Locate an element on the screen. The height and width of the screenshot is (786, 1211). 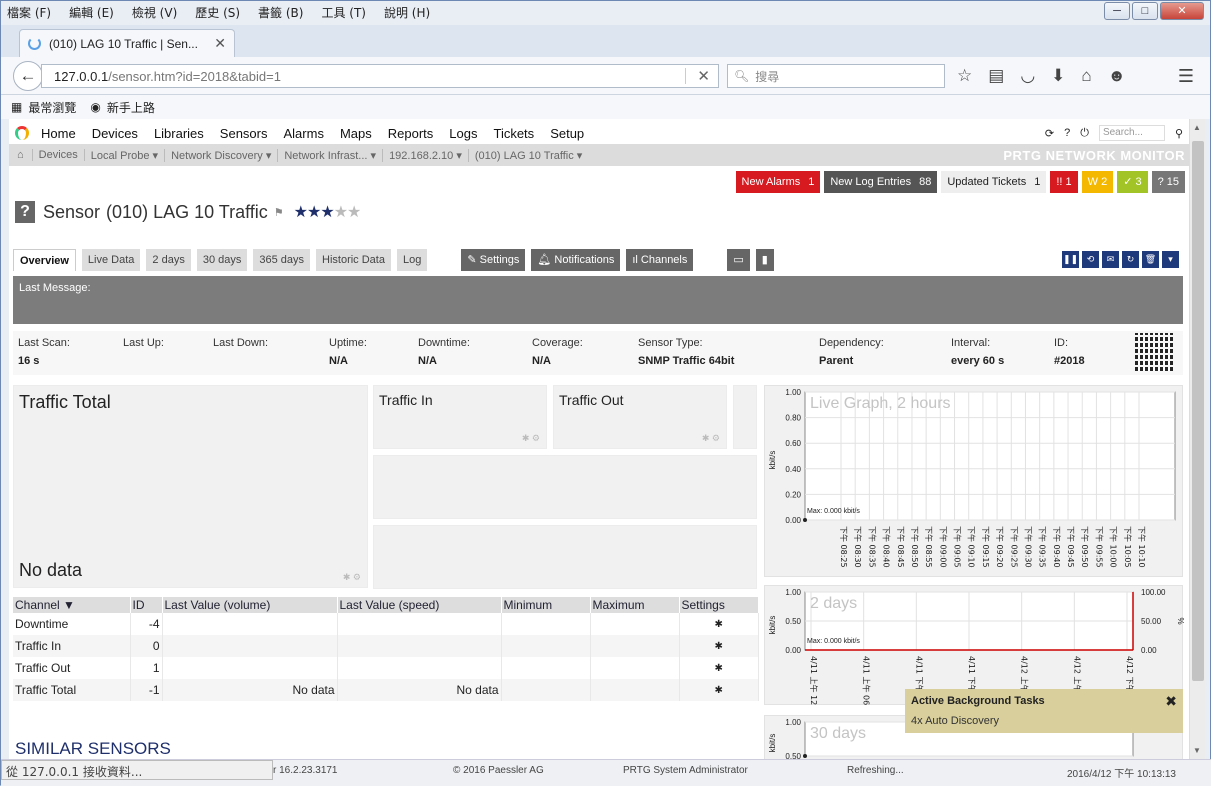
hello-icon: ☻ is located at coordinates (1117, 76).